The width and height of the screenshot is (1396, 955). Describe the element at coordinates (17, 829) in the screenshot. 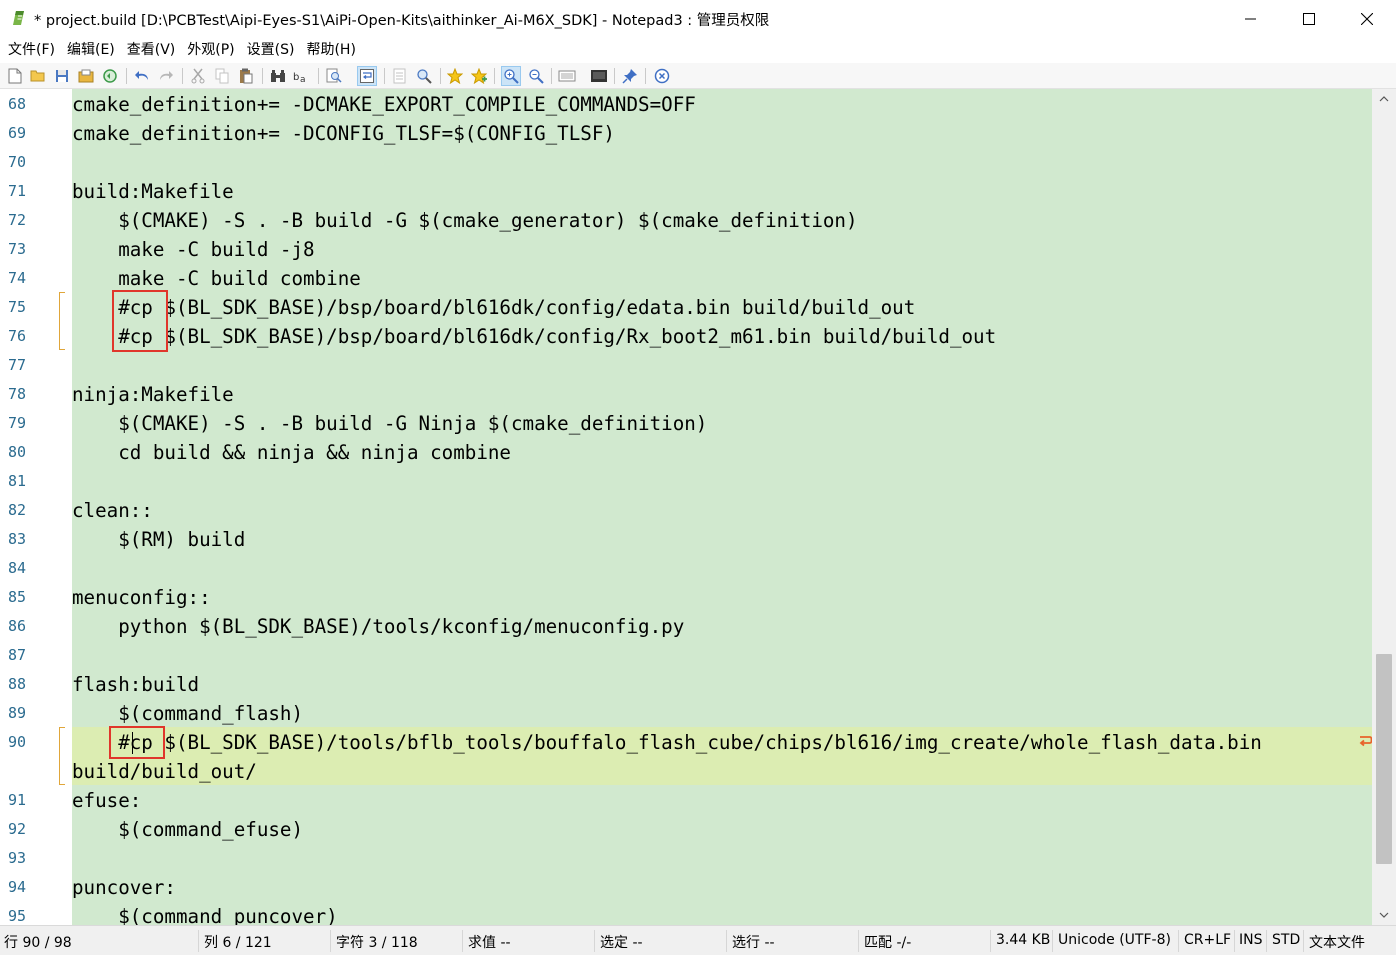

I see `line-number: 92` at that location.